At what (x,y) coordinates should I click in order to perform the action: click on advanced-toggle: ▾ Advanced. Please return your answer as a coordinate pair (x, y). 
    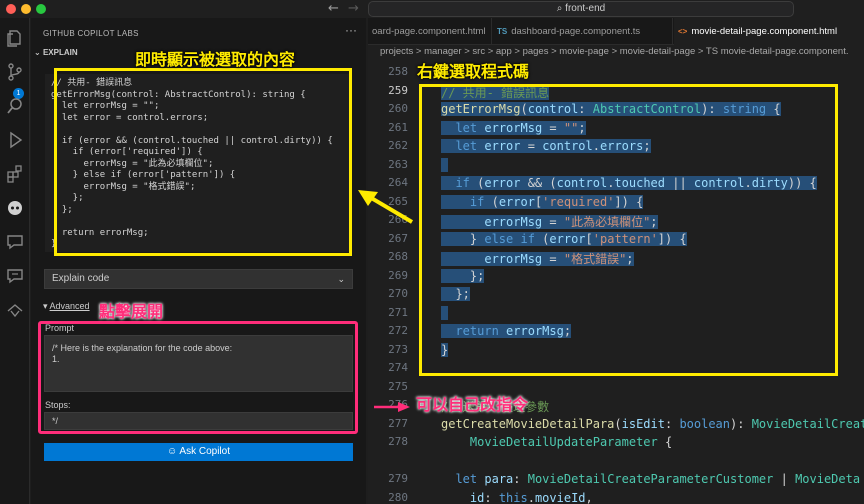
    Looking at the image, I should click on (66, 306).